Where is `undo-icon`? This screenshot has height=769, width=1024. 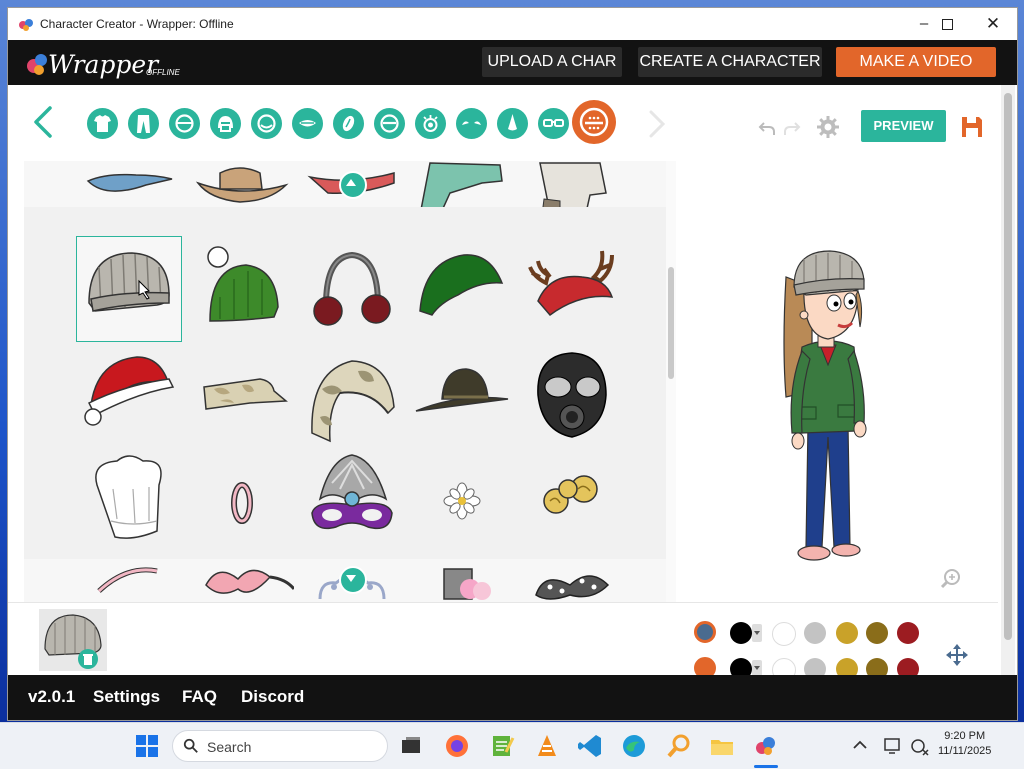 undo-icon is located at coordinates (767, 128).